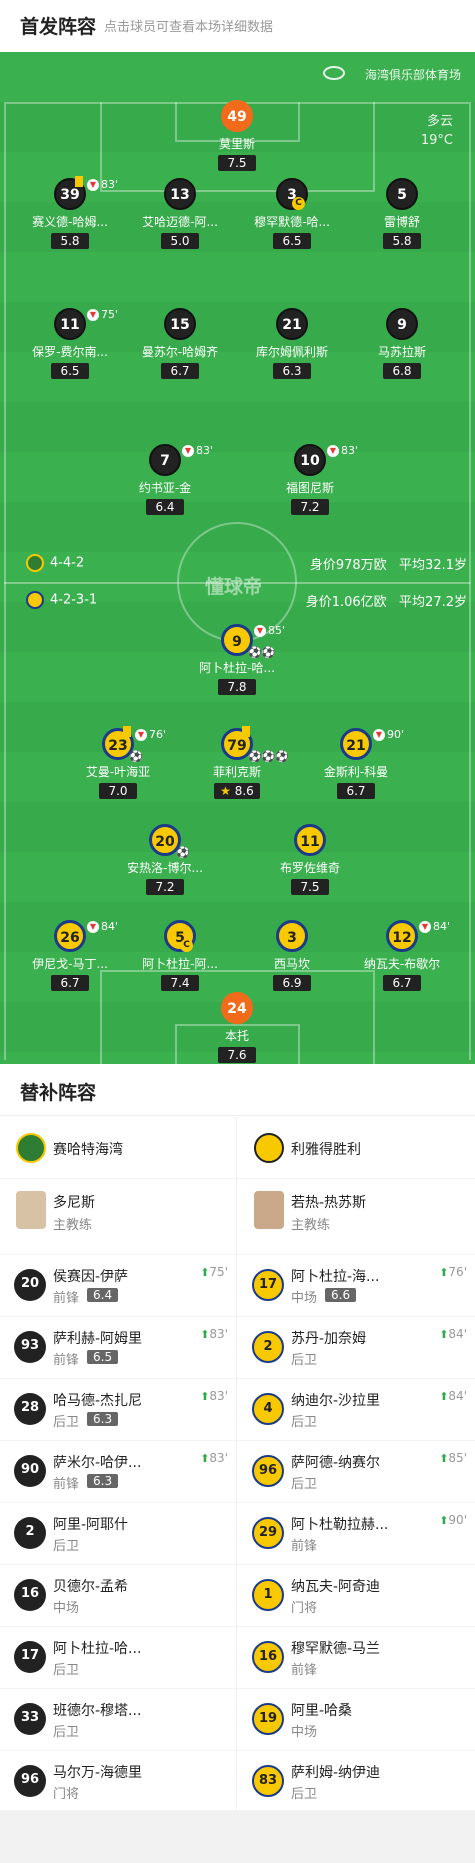  What do you see at coordinates (180, 343) in the screenshot?
I see `home-player: 15 曼苏尔-哈姆齐 6.7` at bounding box center [180, 343].